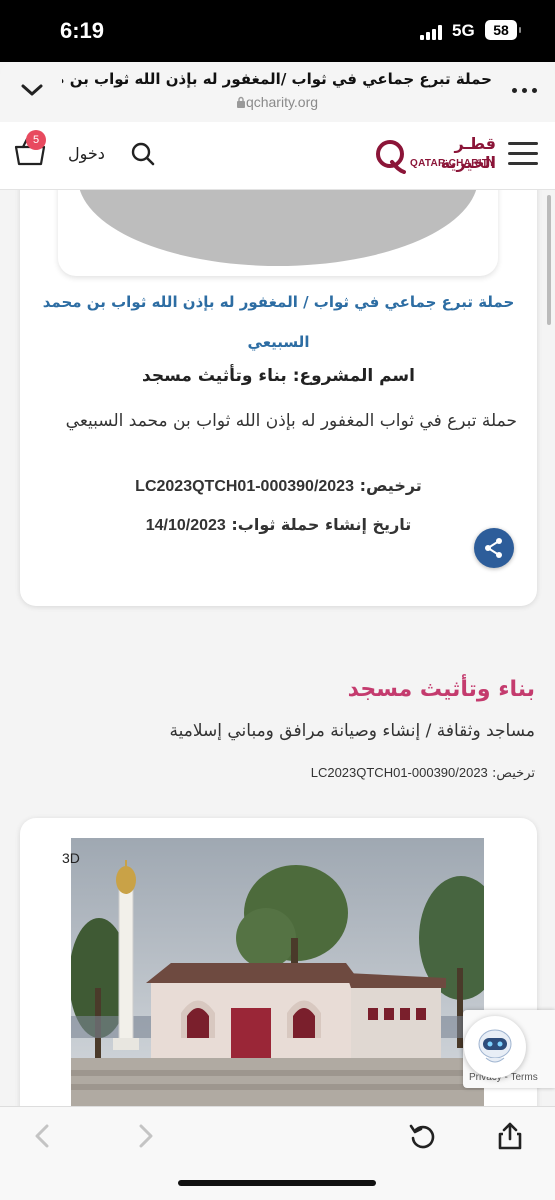 This screenshot has height=1200, width=555. I want to click on status-time: 6:19, so click(82, 30).